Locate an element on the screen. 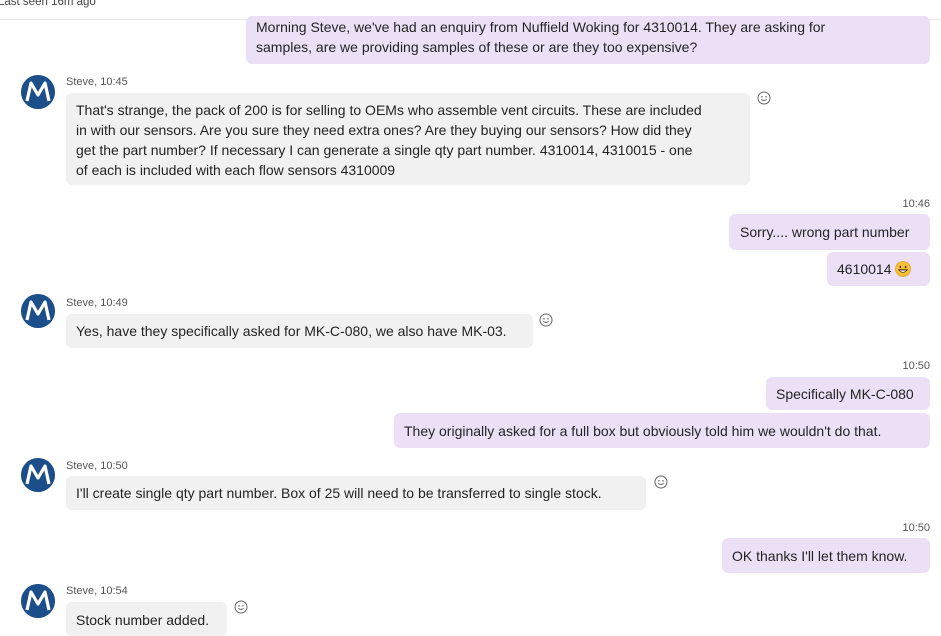  their-message-bubble: Stock number added. is located at coordinates (146, 619).